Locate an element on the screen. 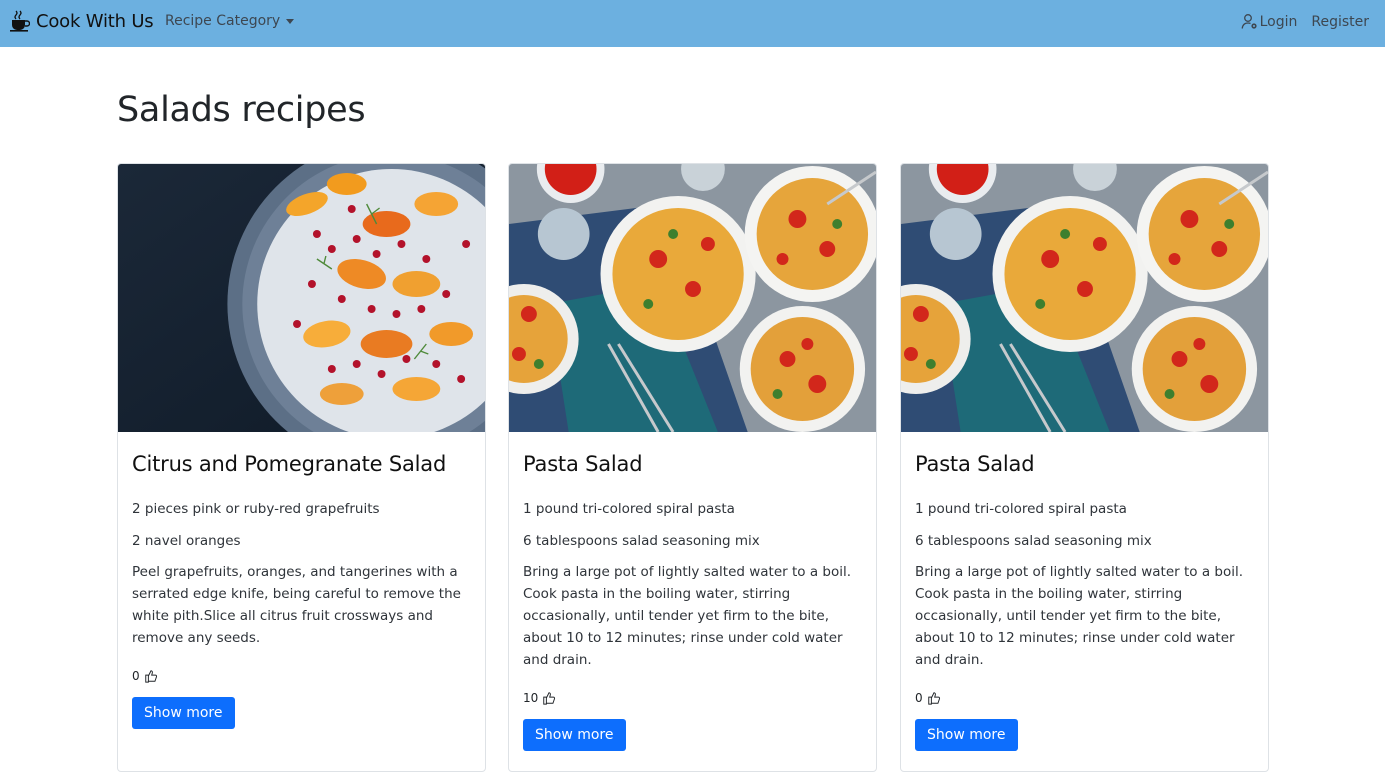  like-count: 10 is located at coordinates (531, 697).